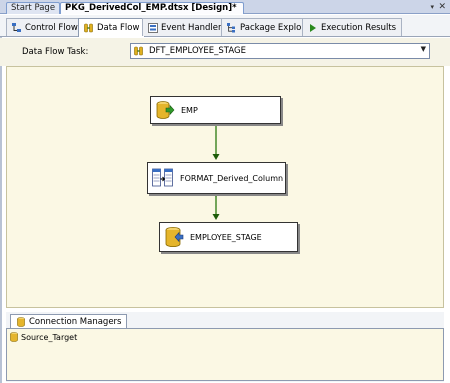 The image size is (450, 383). Describe the element at coordinates (225, 354) in the screenshot. I see `connection-managers-area: Source_Target` at that location.